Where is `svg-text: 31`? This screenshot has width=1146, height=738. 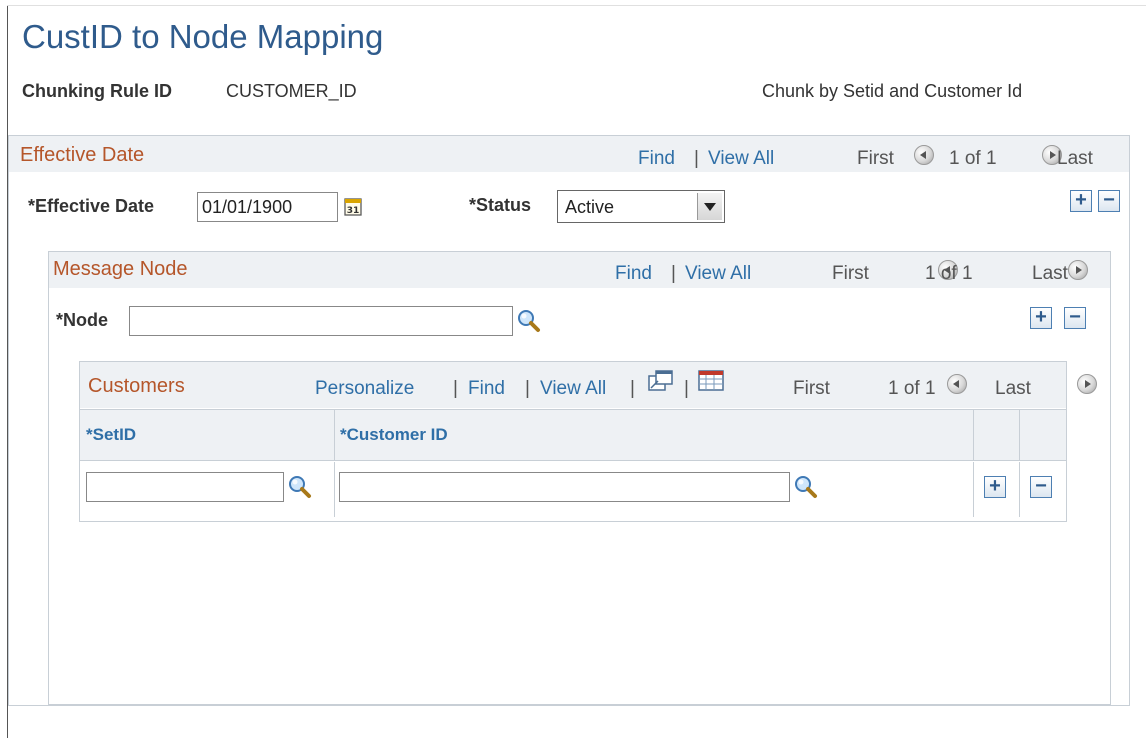 svg-text: 31 is located at coordinates (353, 211).